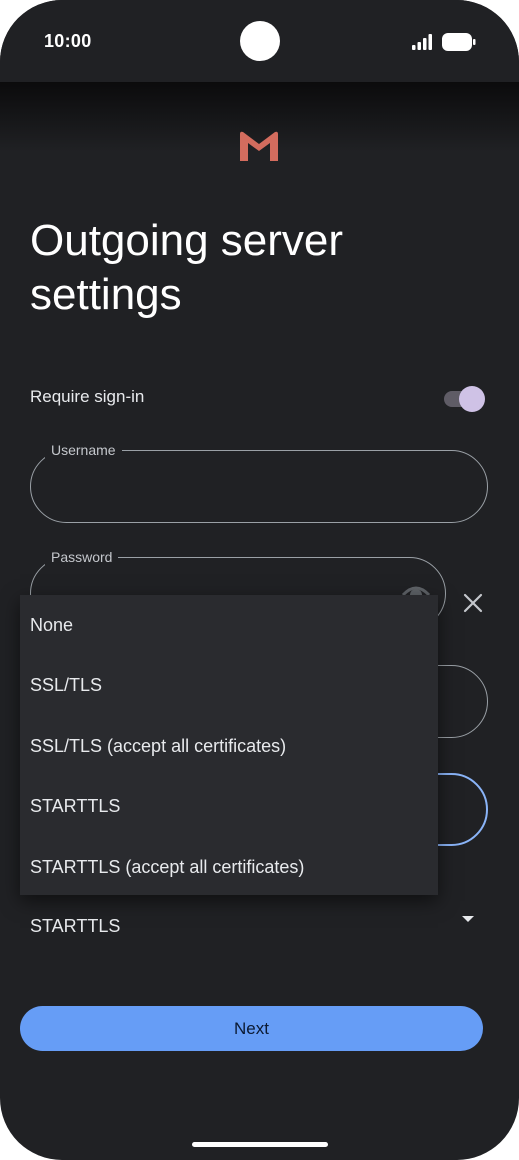 The width and height of the screenshot is (519, 1160). What do you see at coordinates (251, 1028) in the screenshot?
I see `next-button: Next` at bounding box center [251, 1028].